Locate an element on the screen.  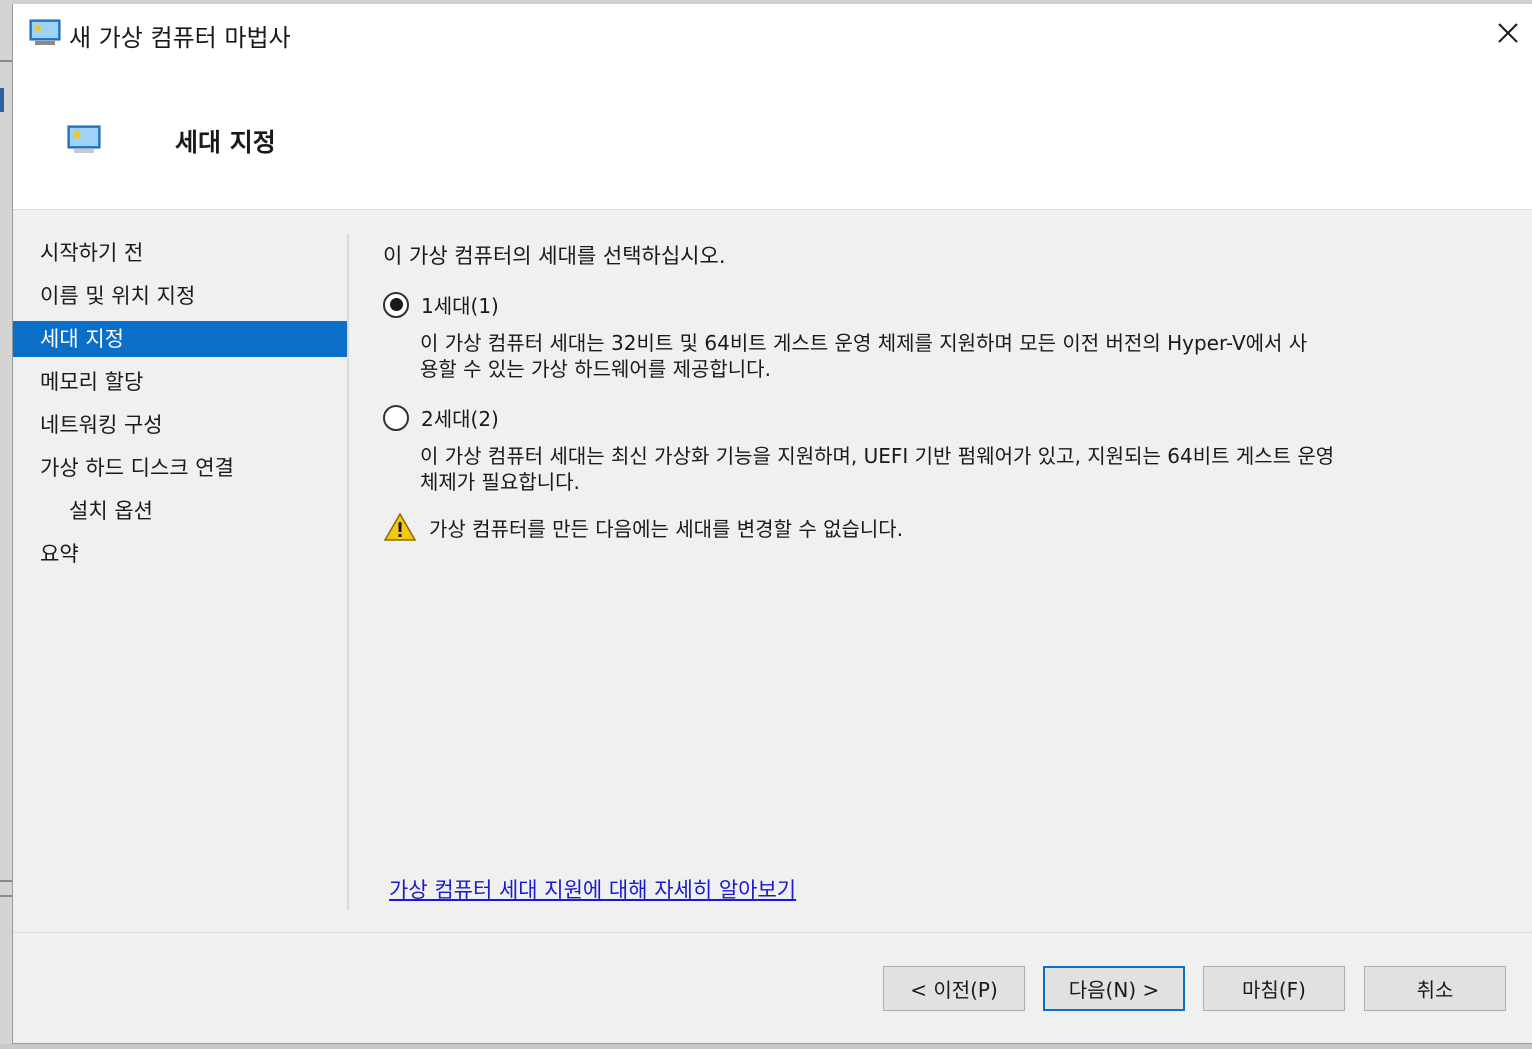
generation-1-option: 1세대(1) is located at coordinates (441, 304).